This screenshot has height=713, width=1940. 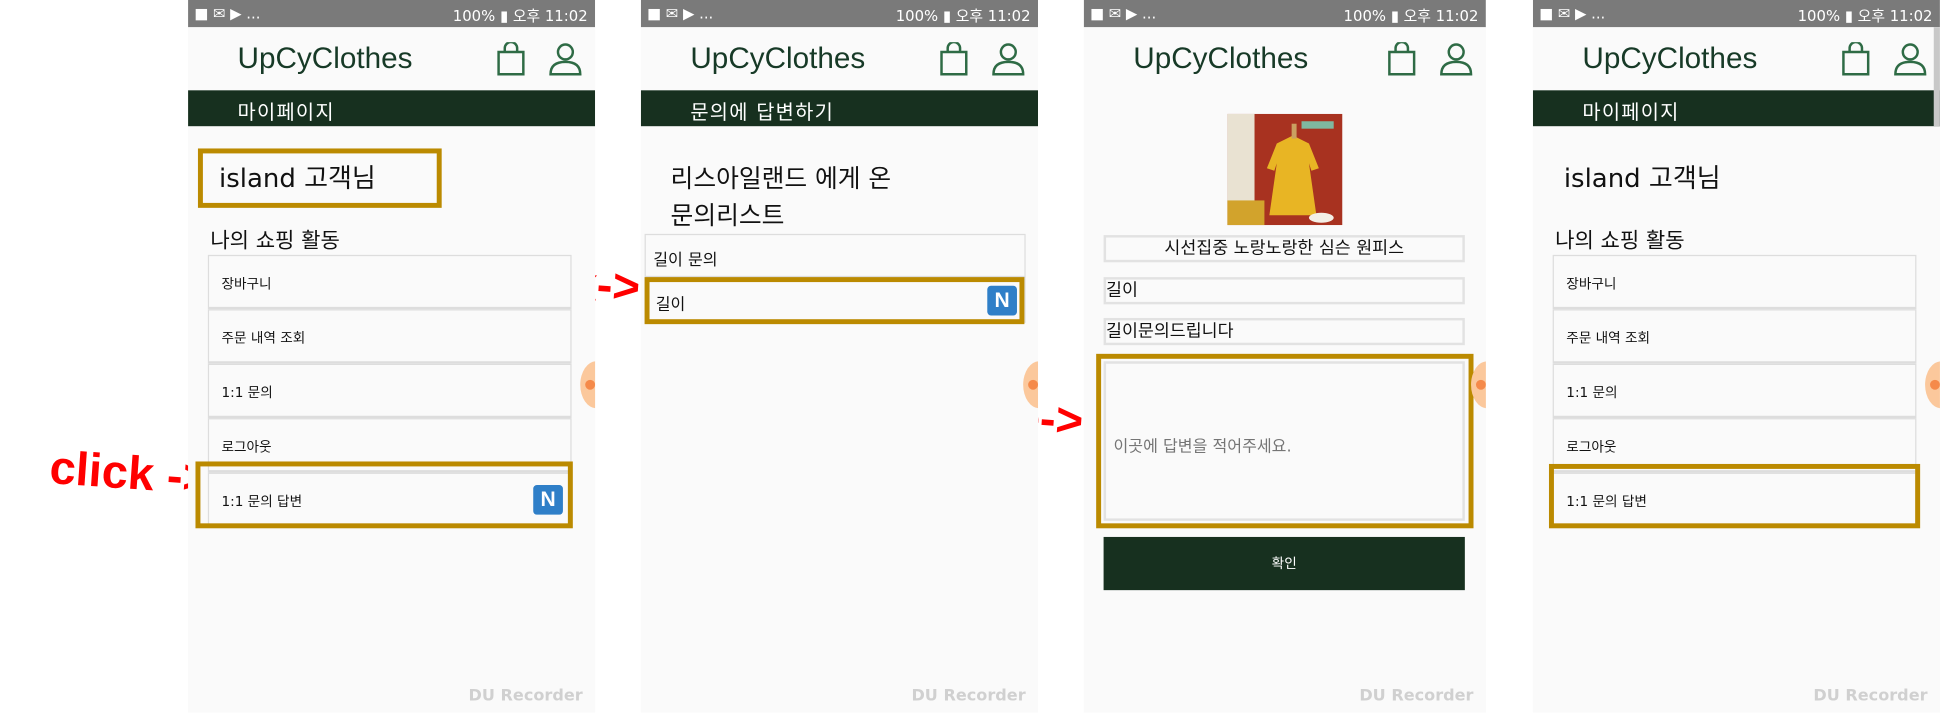 I want to click on page-title-bar: 문의에 답변하기, so click(x=839, y=108).